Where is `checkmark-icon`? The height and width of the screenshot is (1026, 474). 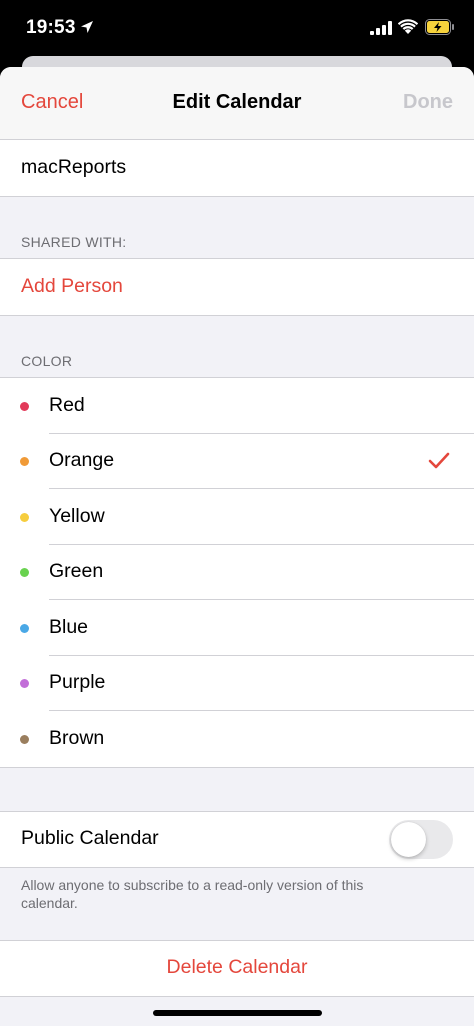 checkmark-icon is located at coordinates (439, 460).